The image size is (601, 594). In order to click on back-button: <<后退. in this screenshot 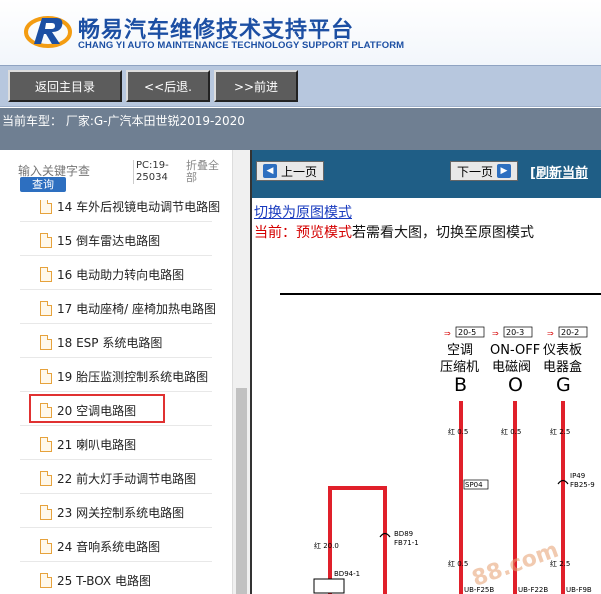, I will do `click(168, 86)`.